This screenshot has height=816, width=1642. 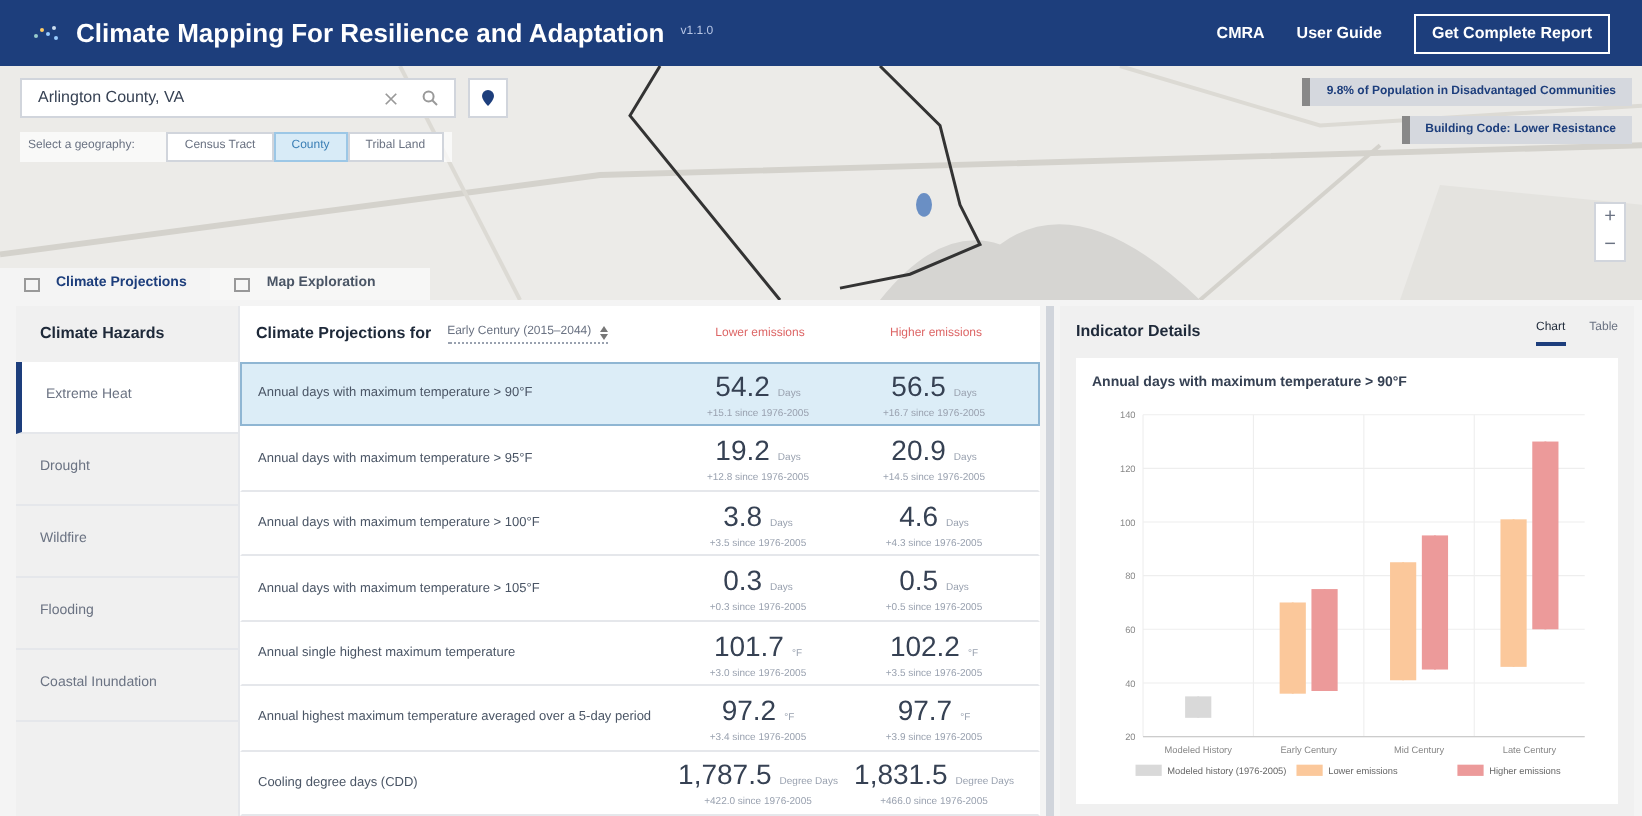 I want to click on value: 97.2, so click(x=749, y=711).